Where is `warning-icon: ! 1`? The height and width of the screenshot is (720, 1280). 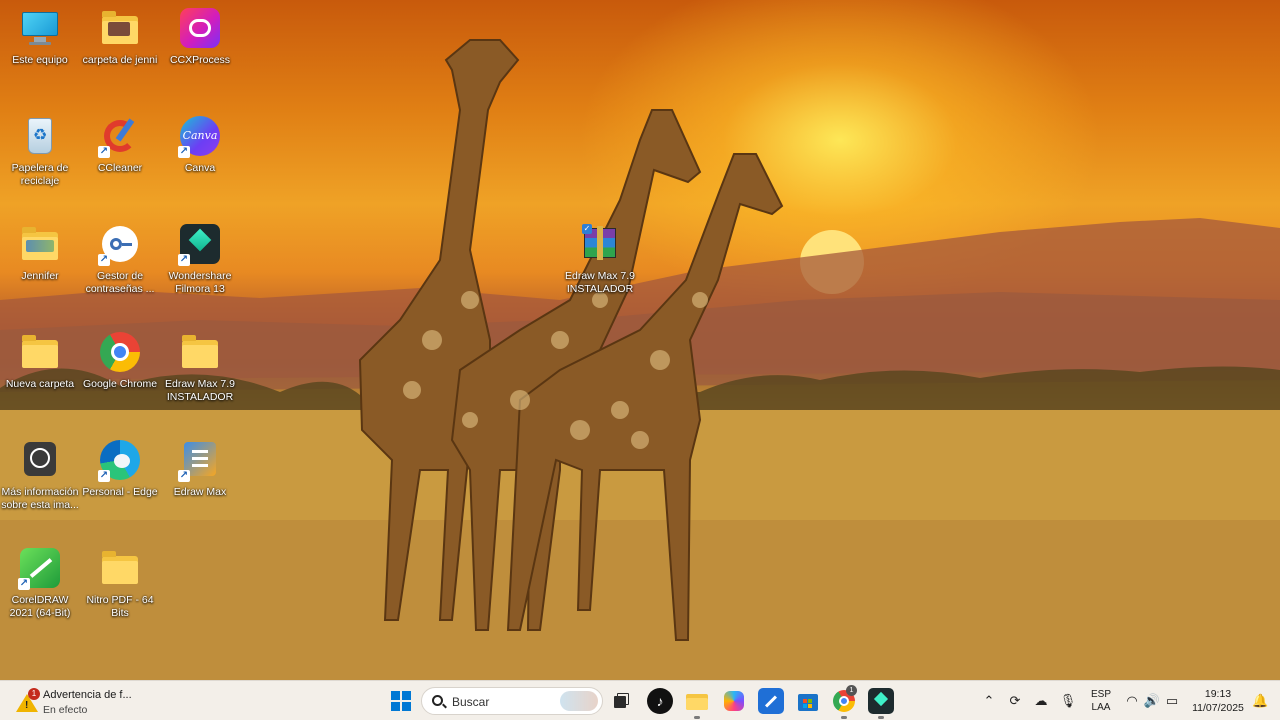
warning-icon: ! 1 is located at coordinates (28, 700).